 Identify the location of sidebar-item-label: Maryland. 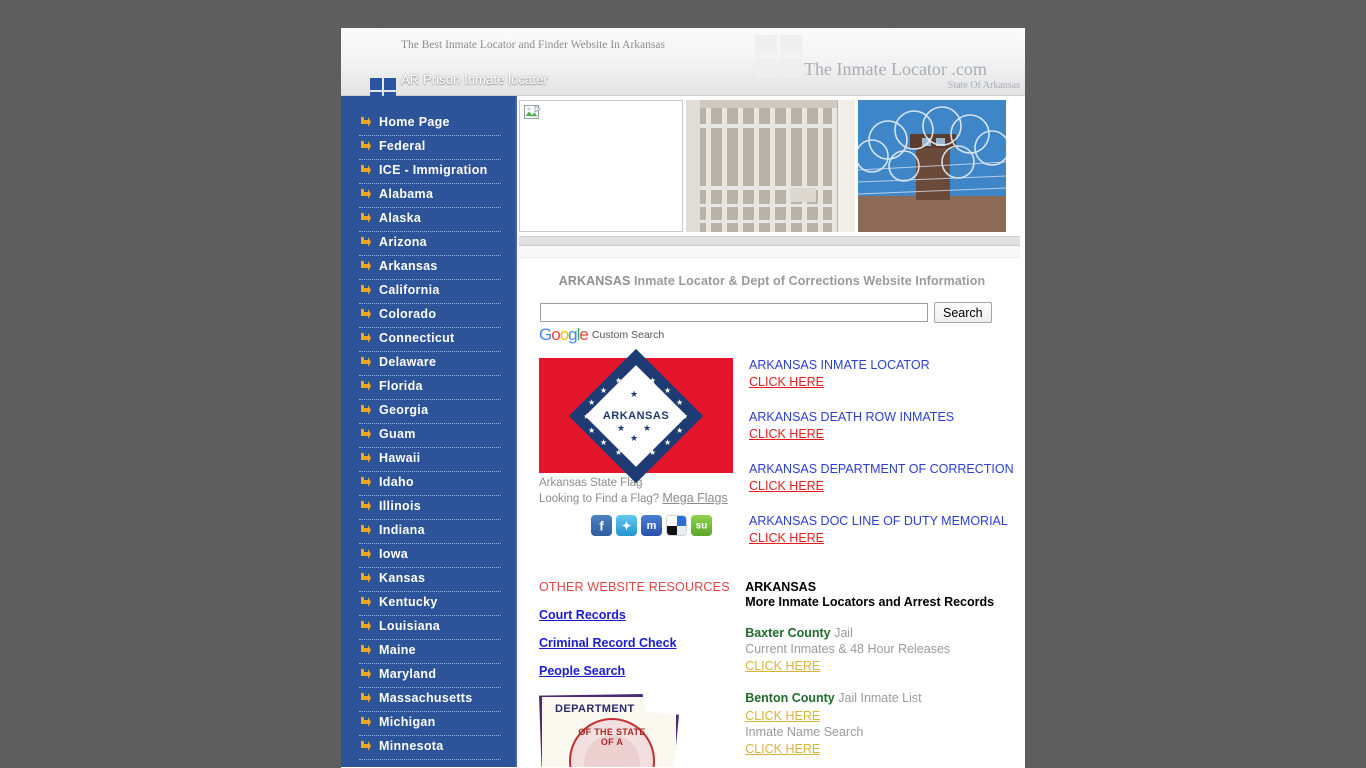
(408, 674).